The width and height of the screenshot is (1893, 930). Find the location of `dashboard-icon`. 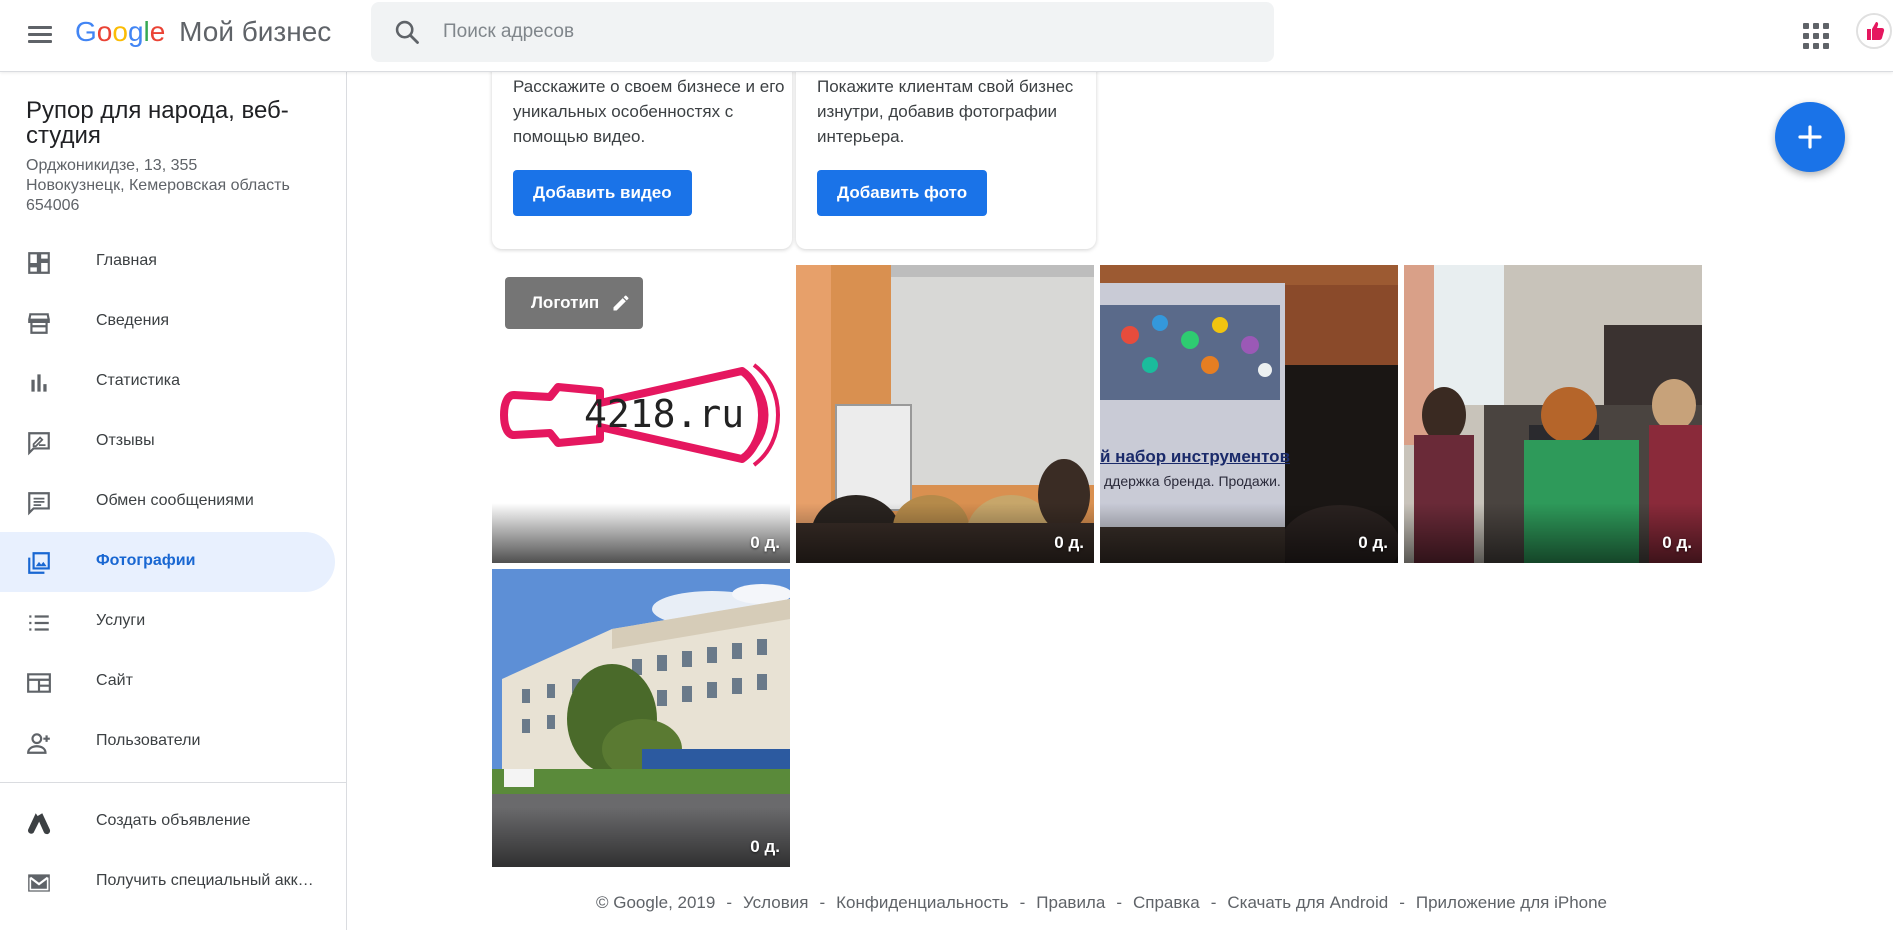

dashboard-icon is located at coordinates (39, 263).